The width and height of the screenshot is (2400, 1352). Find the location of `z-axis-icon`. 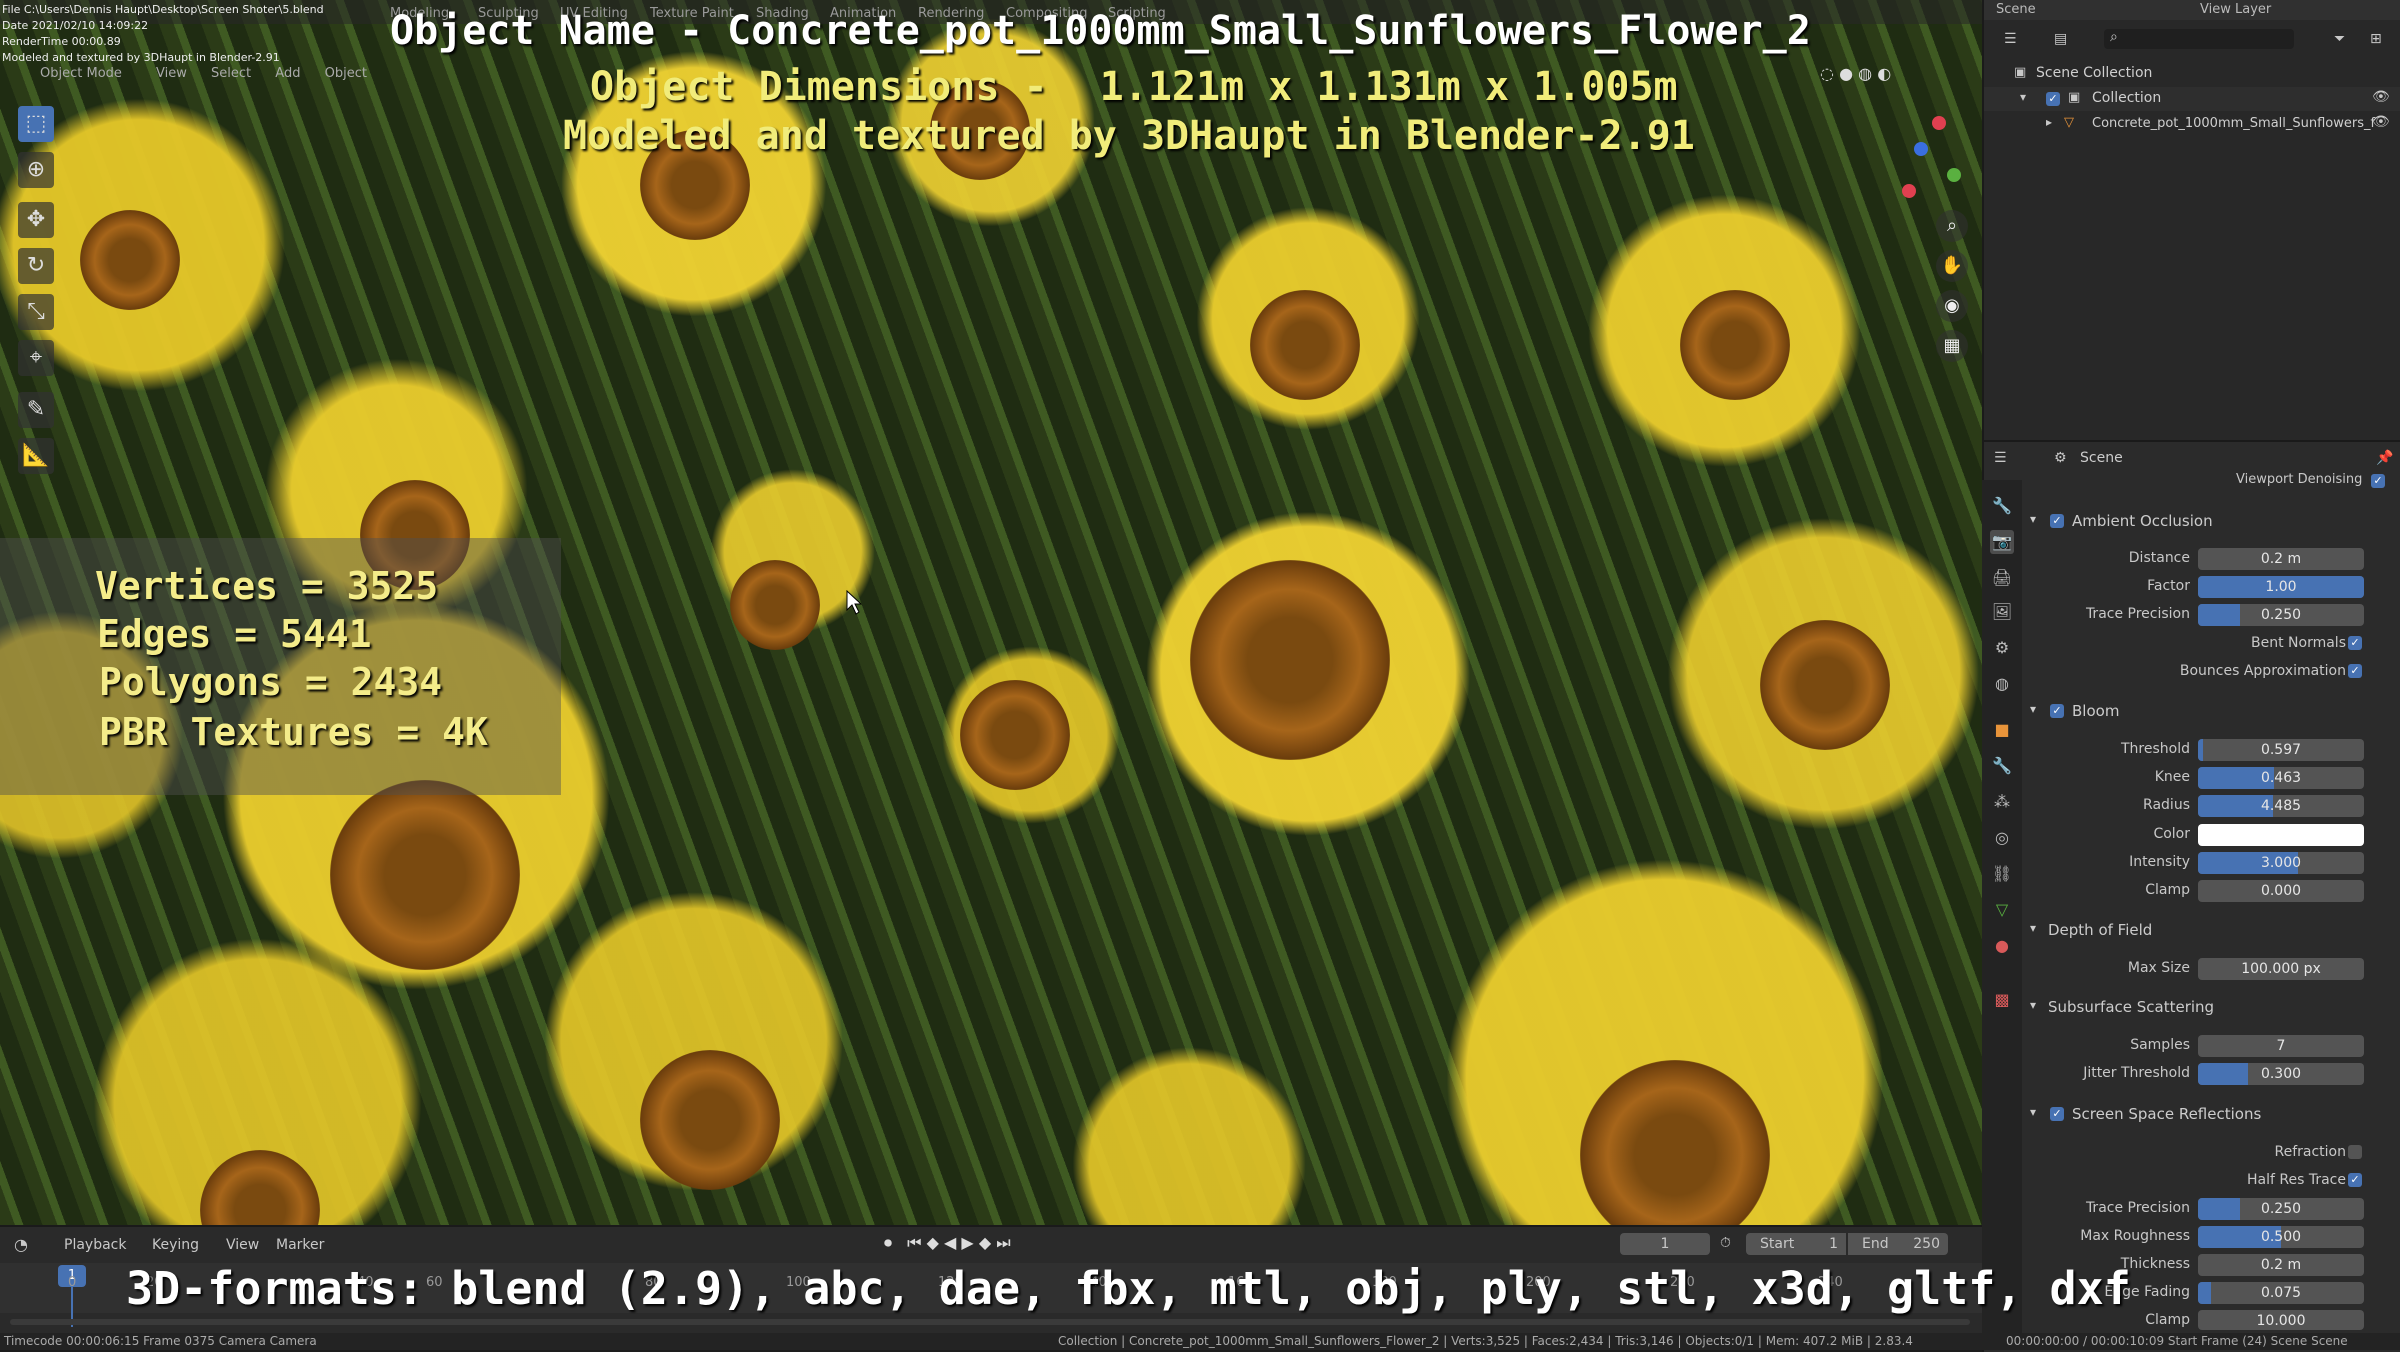

z-axis-icon is located at coordinates (1921, 149).